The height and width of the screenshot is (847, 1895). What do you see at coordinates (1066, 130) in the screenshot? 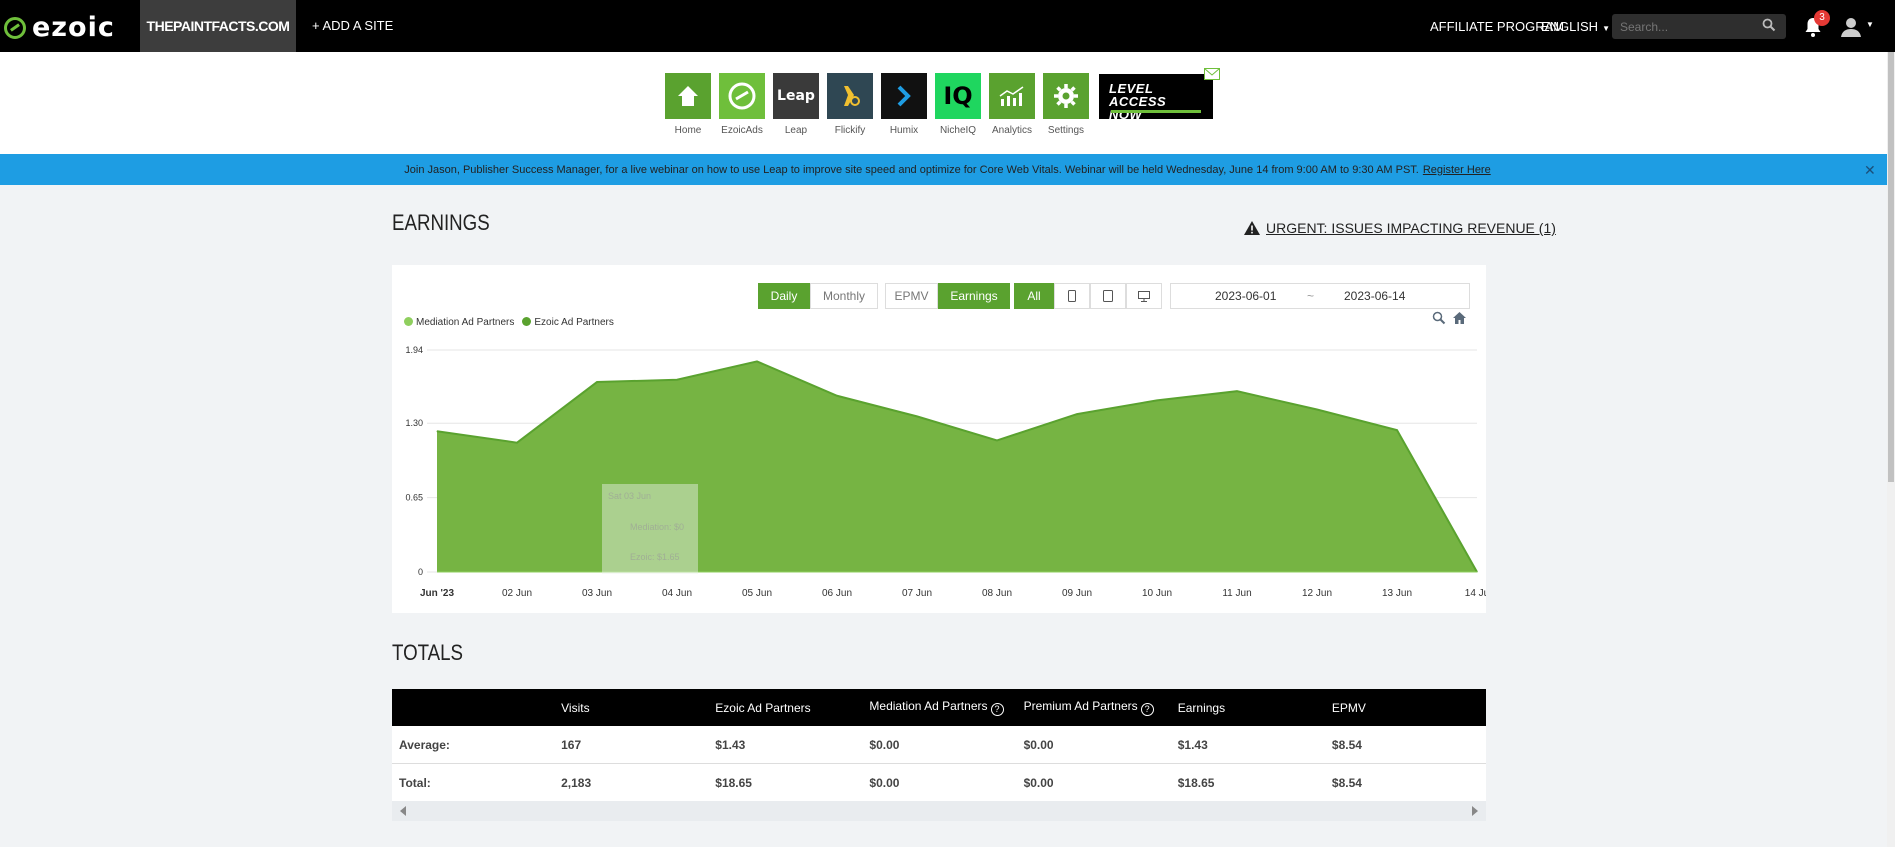
I see `app-label: Settings` at bounding box center [1066, 130].